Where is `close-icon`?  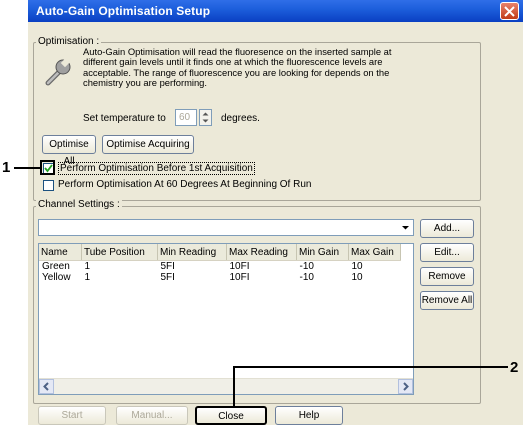
close-icon is located at coordinates (509, 11).